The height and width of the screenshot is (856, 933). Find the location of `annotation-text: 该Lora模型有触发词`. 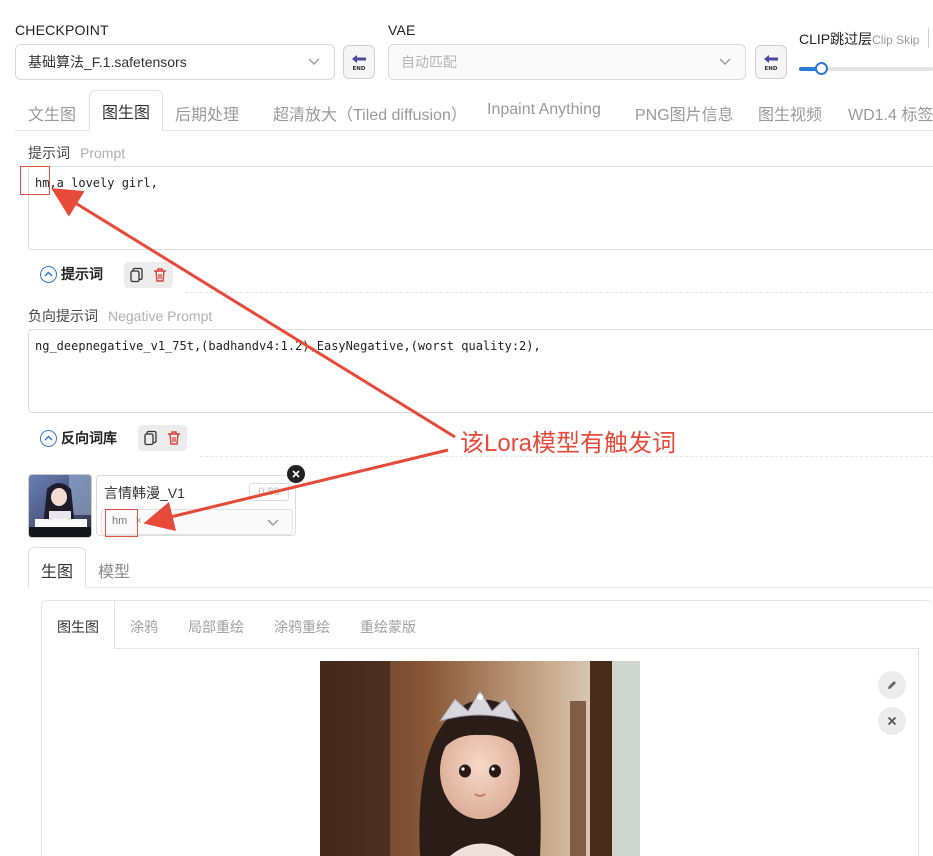

annotation-text: 该Lora模型有触发词 is located at coordinates (568, 443).